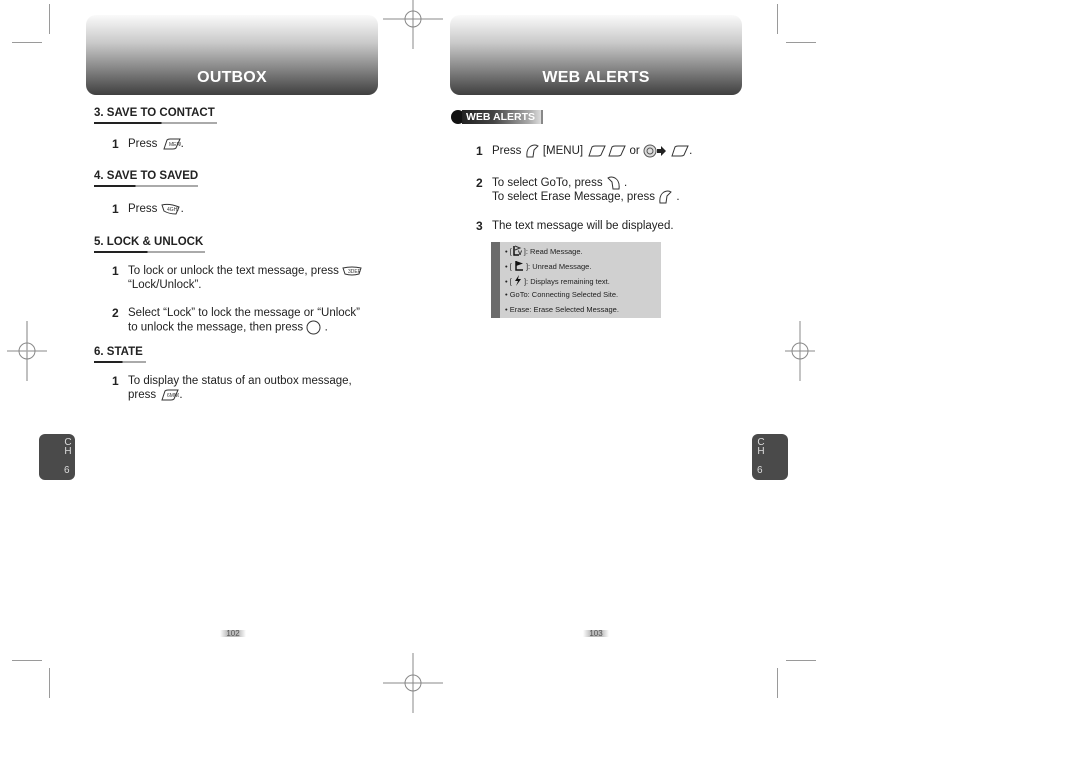 This screenshot has height=763, width=1080. I want to click on outbox-banner: OUTBOX, so click(232, 55).